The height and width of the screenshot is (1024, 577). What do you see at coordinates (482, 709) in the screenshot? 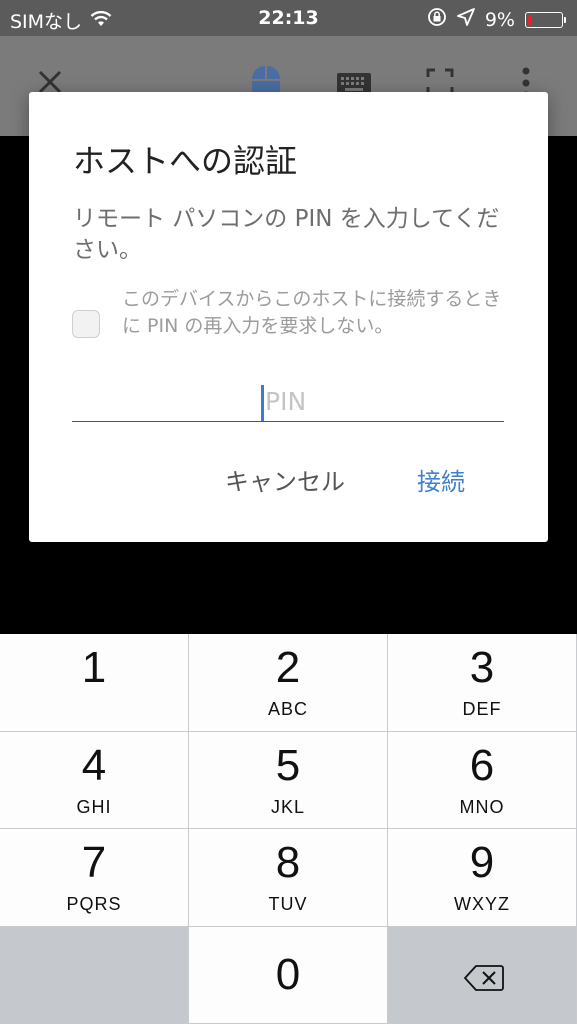
I see `key-letters: DEF` at bounding box center [482, 709].